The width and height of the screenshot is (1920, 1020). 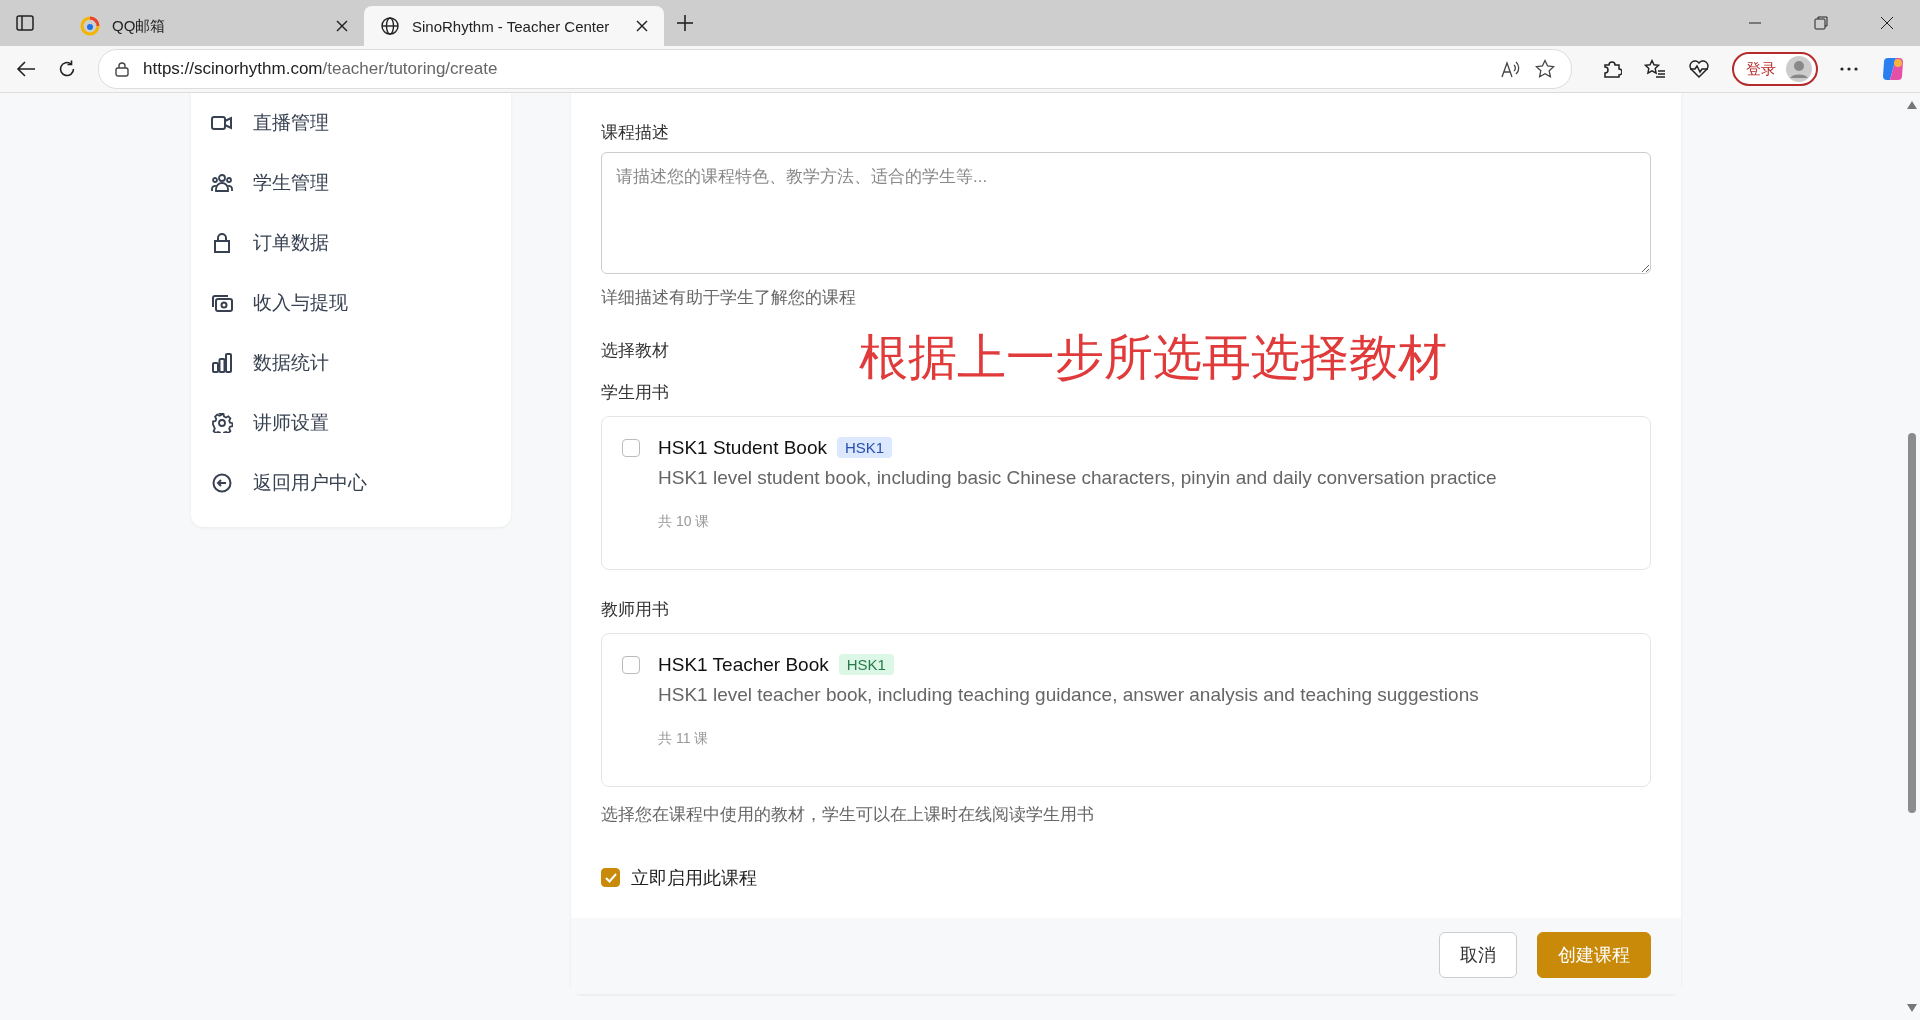 What do you see at coordinates (1478, 954) in the screenshot?
I see `cancel-button: 取消` at bounding box center [1478, 954].